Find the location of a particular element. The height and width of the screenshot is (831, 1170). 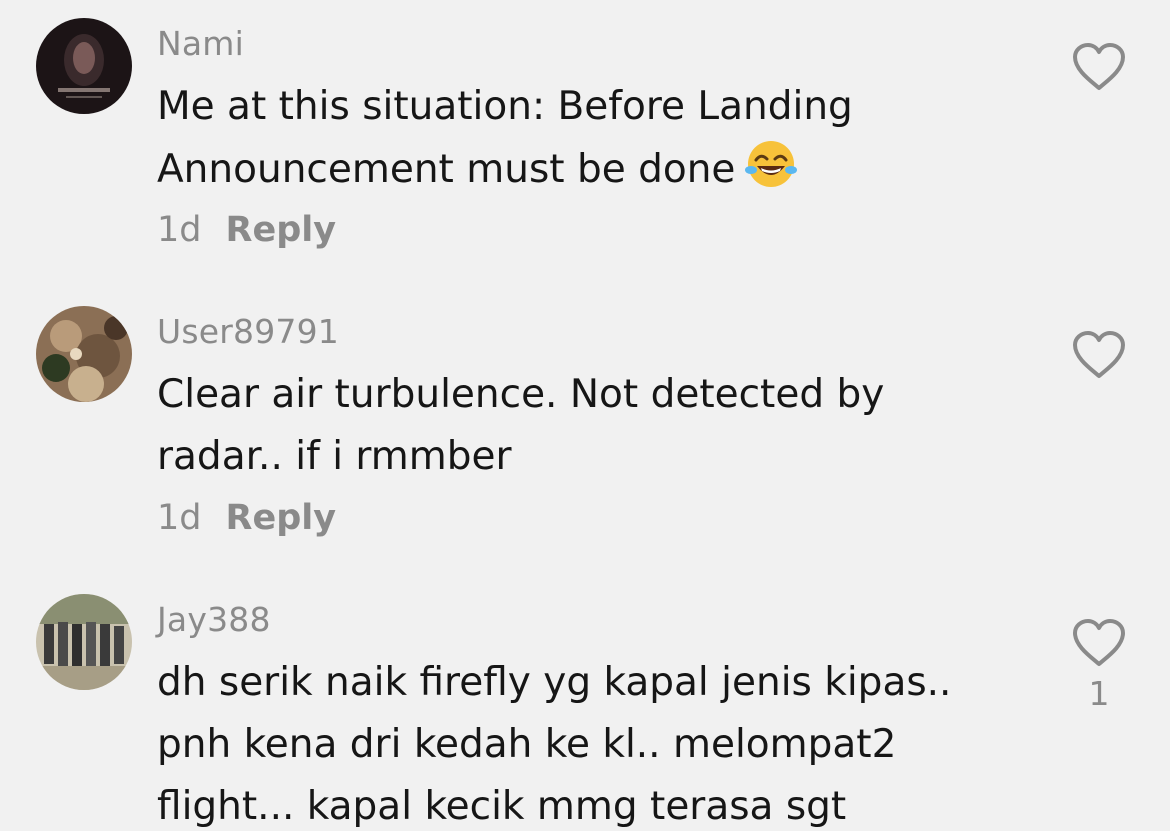

comment-text-line: Announcement must be done is located at coordinates (587, 173).